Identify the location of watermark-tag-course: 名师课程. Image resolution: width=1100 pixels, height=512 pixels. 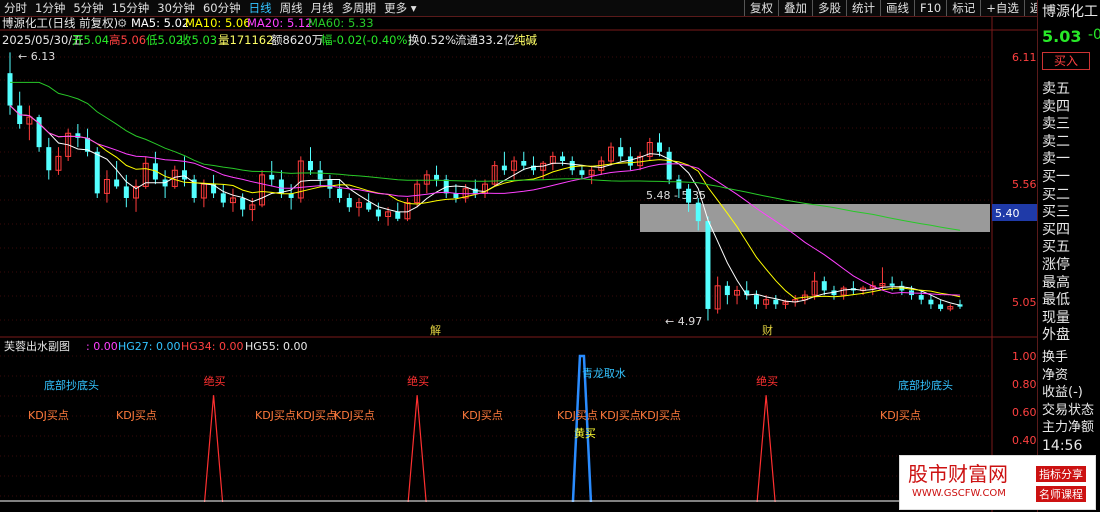
(1061, 494).